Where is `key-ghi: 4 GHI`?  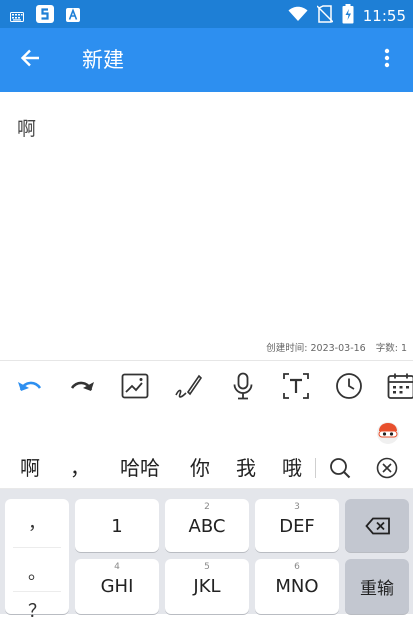 key-ghi: 4 GHI is located at coordinates (117, 586).